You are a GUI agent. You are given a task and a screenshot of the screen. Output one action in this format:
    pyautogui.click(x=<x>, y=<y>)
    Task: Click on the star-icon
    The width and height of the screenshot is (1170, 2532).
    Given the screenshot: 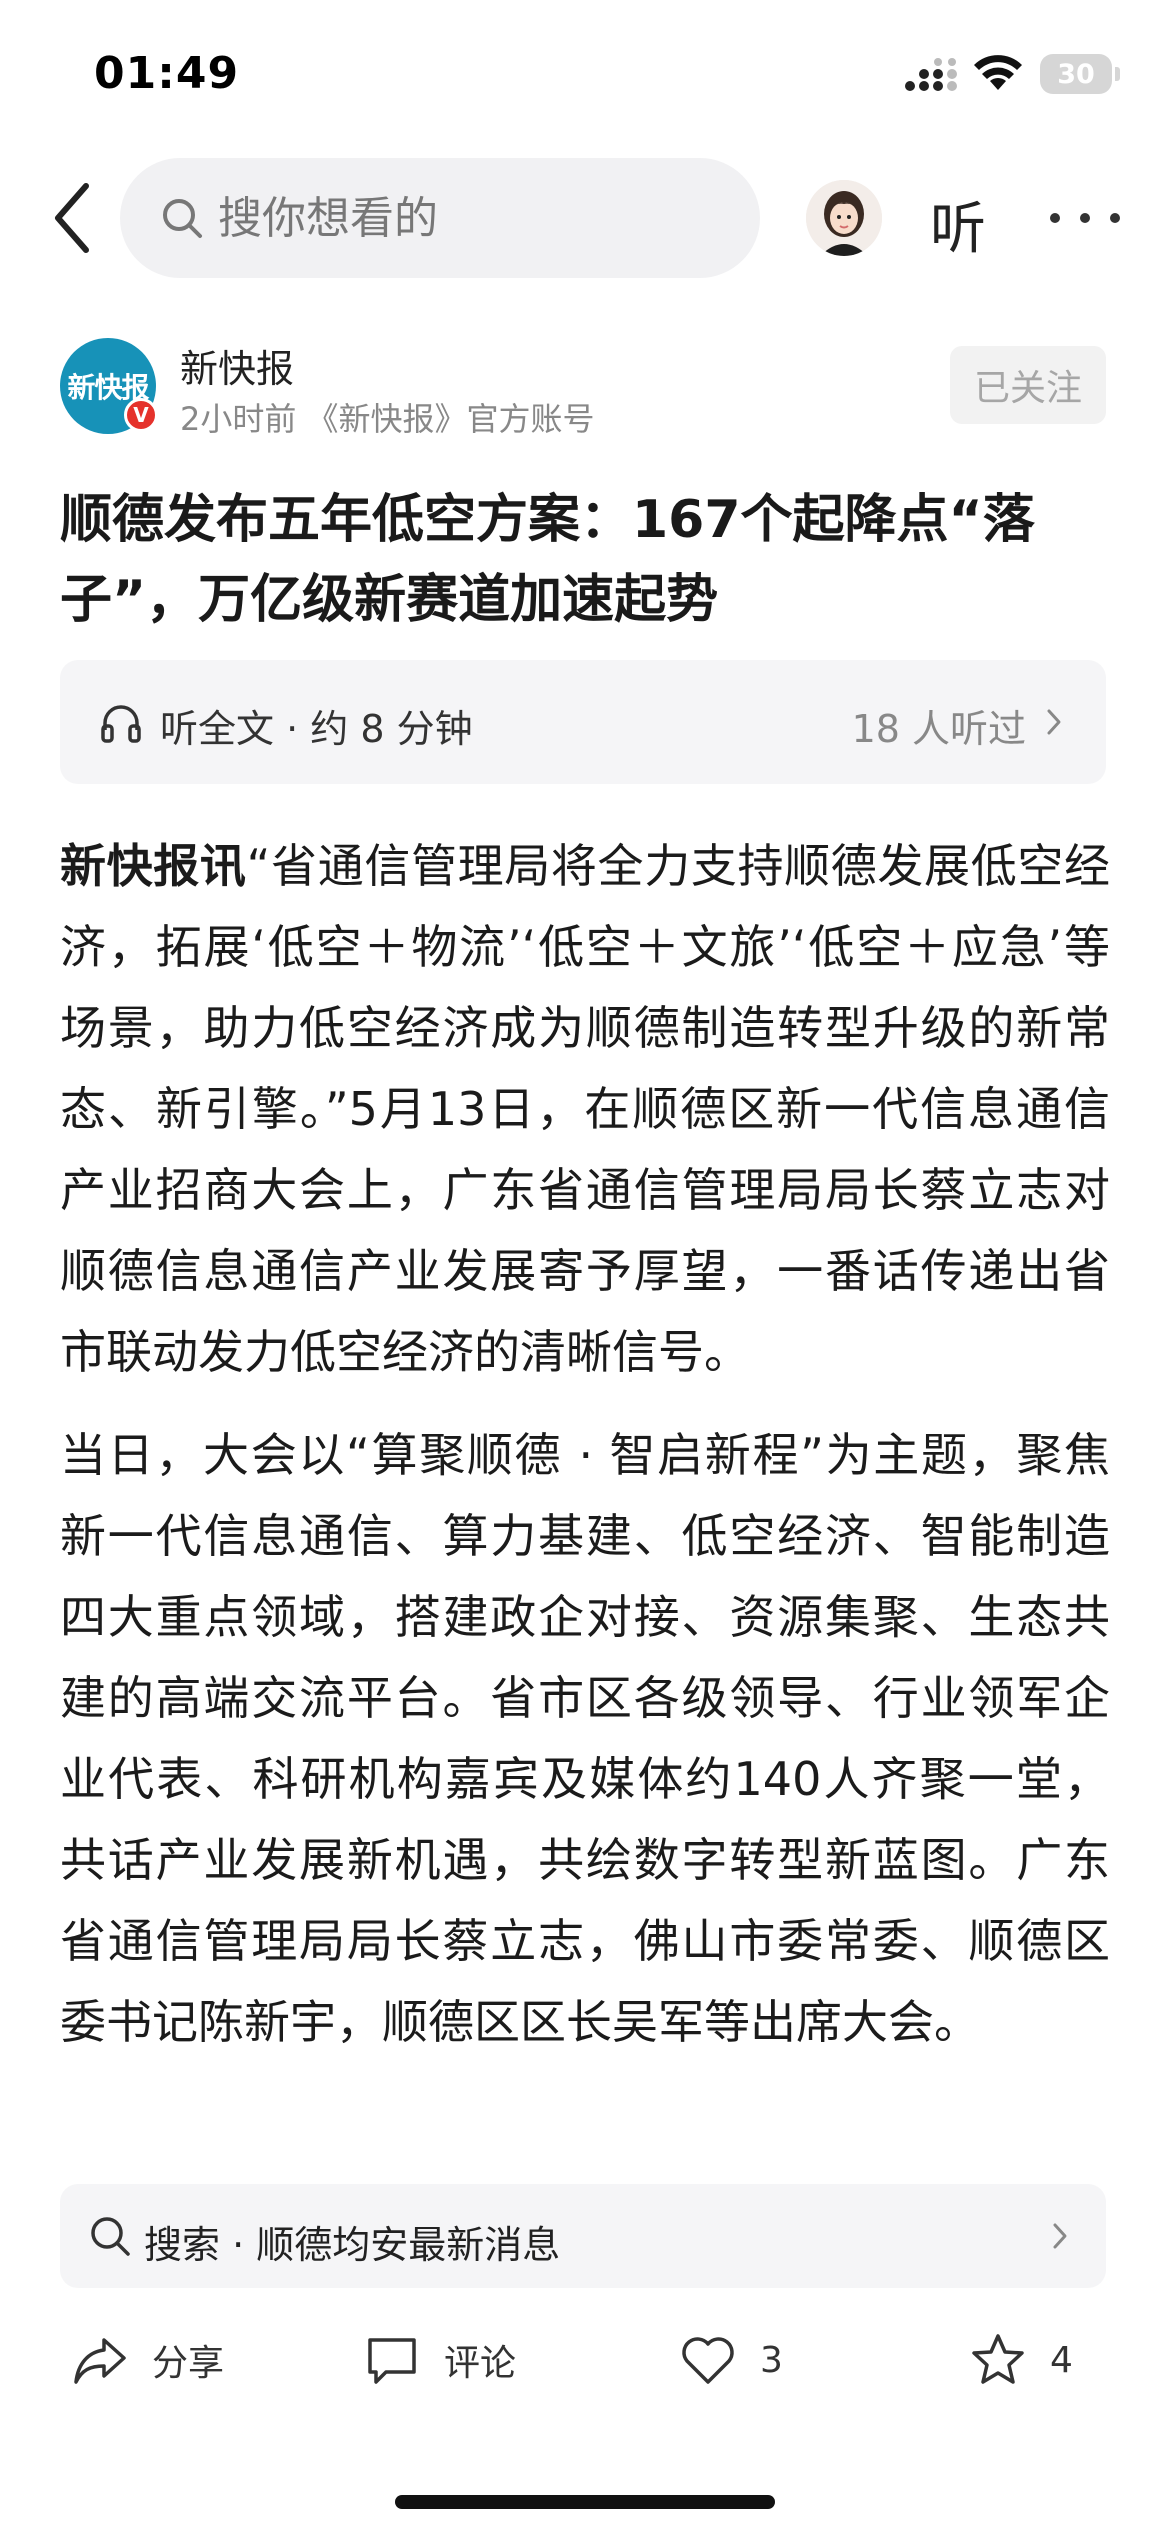 What is the action you would take?
    pyautogui.click(x=998, y=2359)
    